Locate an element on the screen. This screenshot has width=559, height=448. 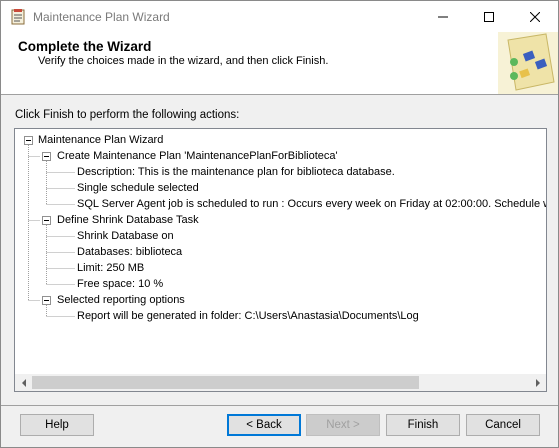
tree-item-shrink-task: Define Shrink Database Task is located at coordinates (128, 220).